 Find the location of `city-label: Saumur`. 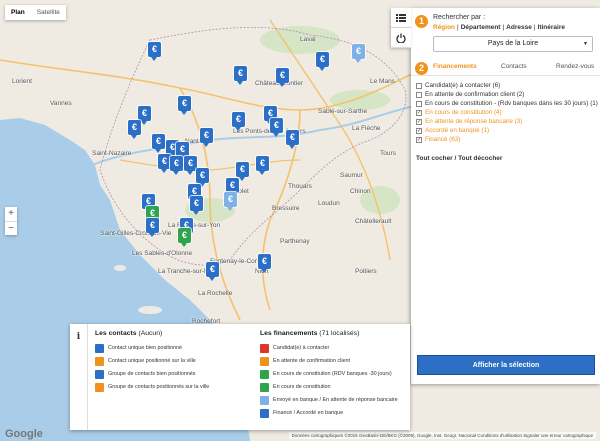

city-label: Saumur is located at coordinates (351, 175).